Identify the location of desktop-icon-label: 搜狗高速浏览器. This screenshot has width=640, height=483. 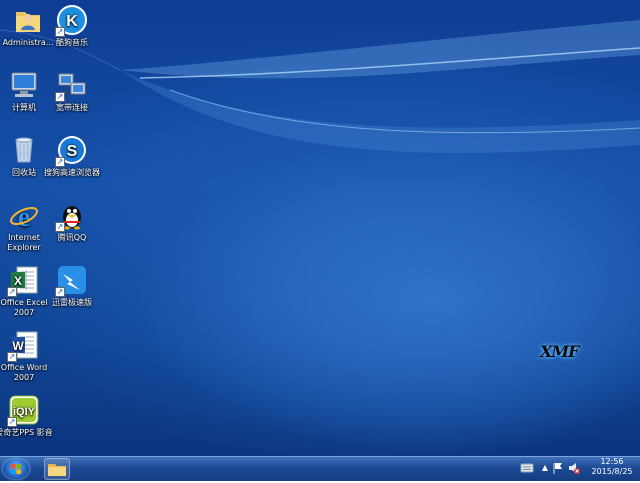
(72, 172).